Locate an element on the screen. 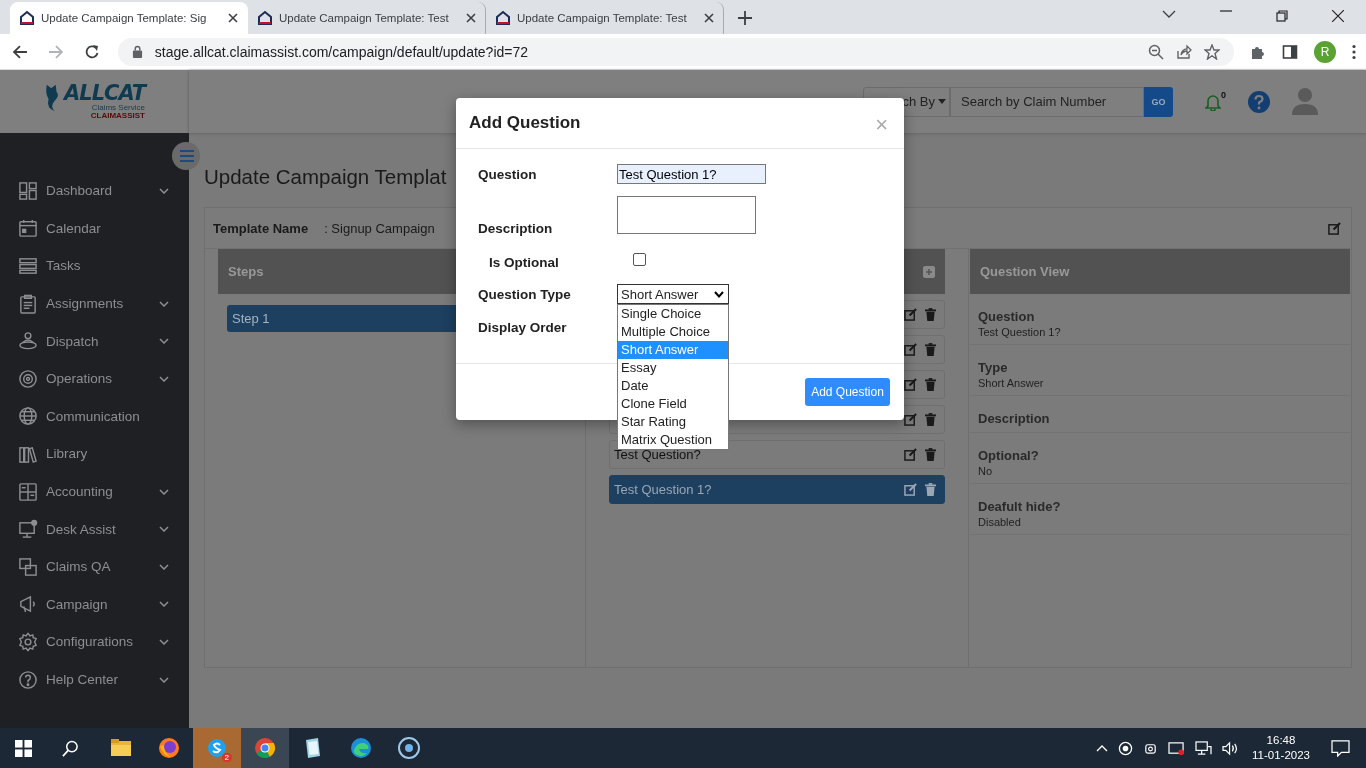 This screenshot has width=1366, height=768. template-name-label: Template Name is located at coordinates (261, 228).